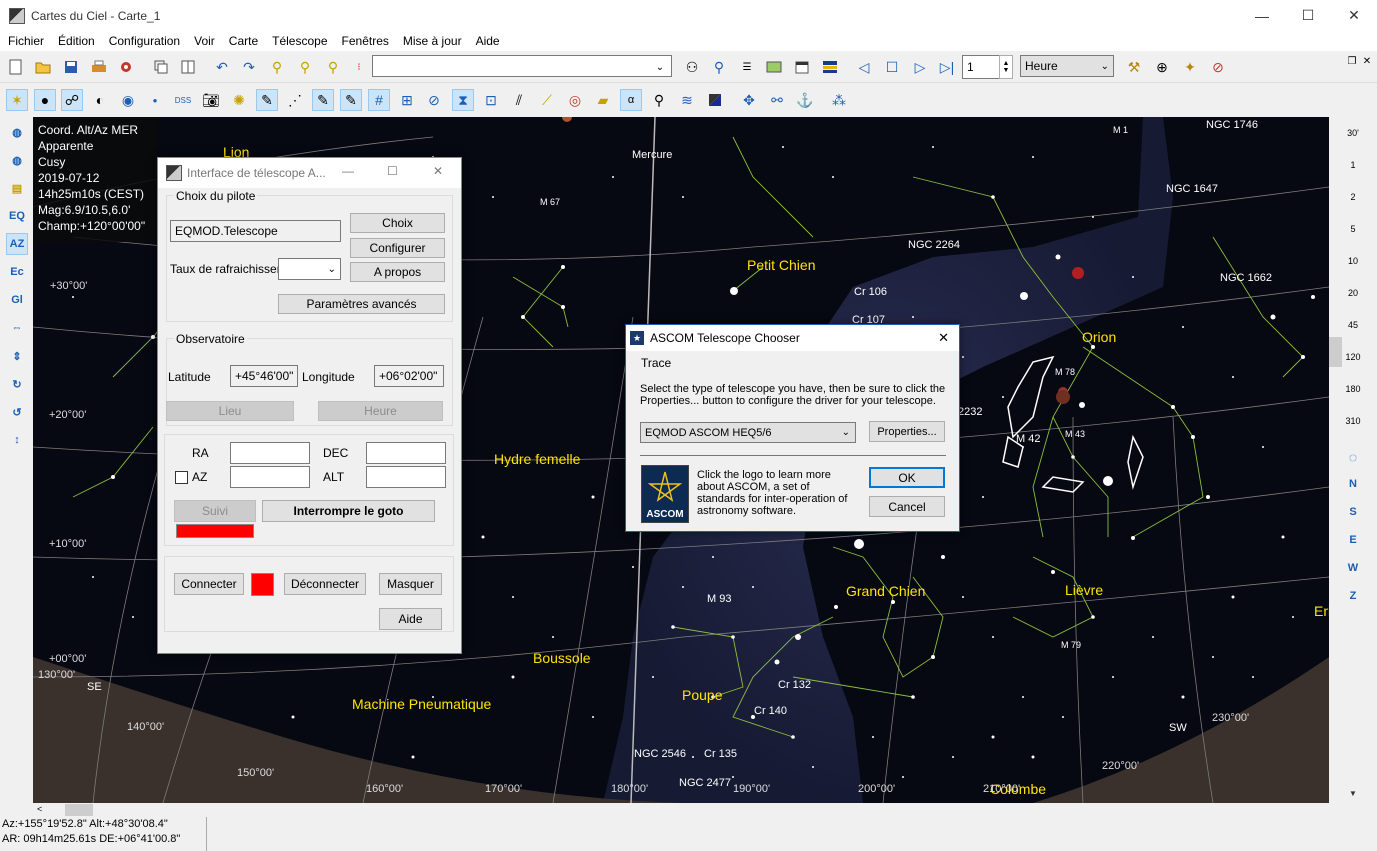  What do you see at coordinates (409, 376) in the screenshot?
I see `longitude-field: +06°02'00"` at bounding box center [409, 376].